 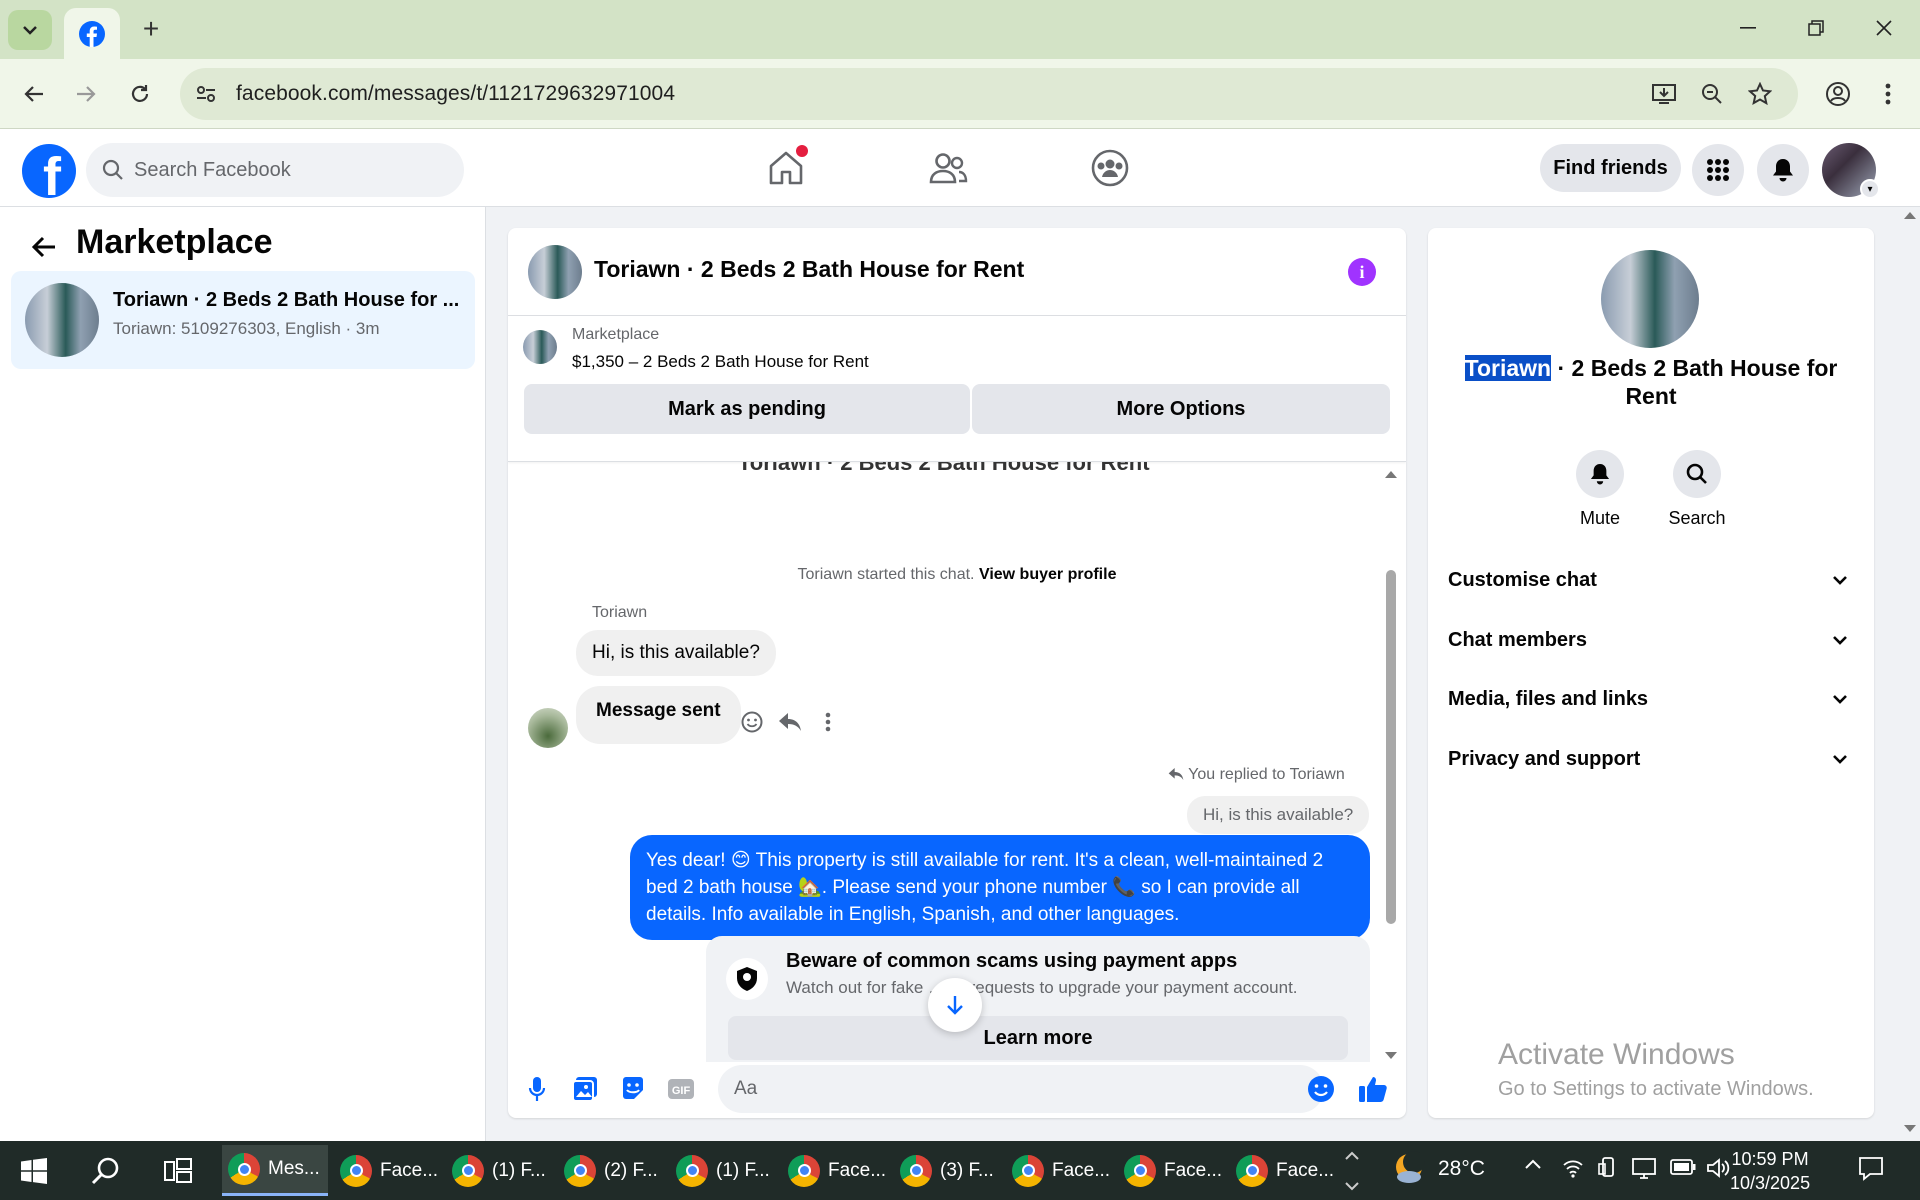 I want to click on battery-icon, so click(x=1683, y=1169).